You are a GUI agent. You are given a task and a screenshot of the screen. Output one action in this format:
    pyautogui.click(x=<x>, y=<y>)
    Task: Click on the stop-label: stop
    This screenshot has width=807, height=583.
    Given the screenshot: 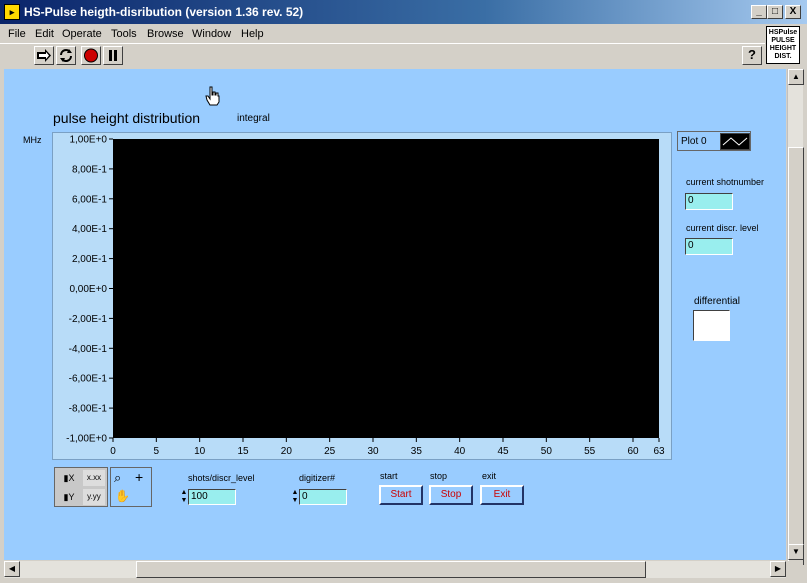 What is the action you would take?
    pyautogui.click(x=439, y=476)
    